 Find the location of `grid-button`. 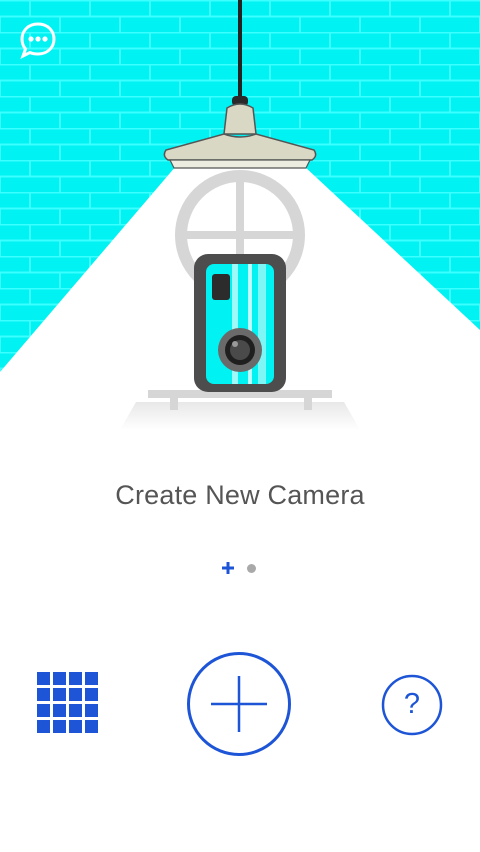

grid-button is located at coordinates (67, 702).